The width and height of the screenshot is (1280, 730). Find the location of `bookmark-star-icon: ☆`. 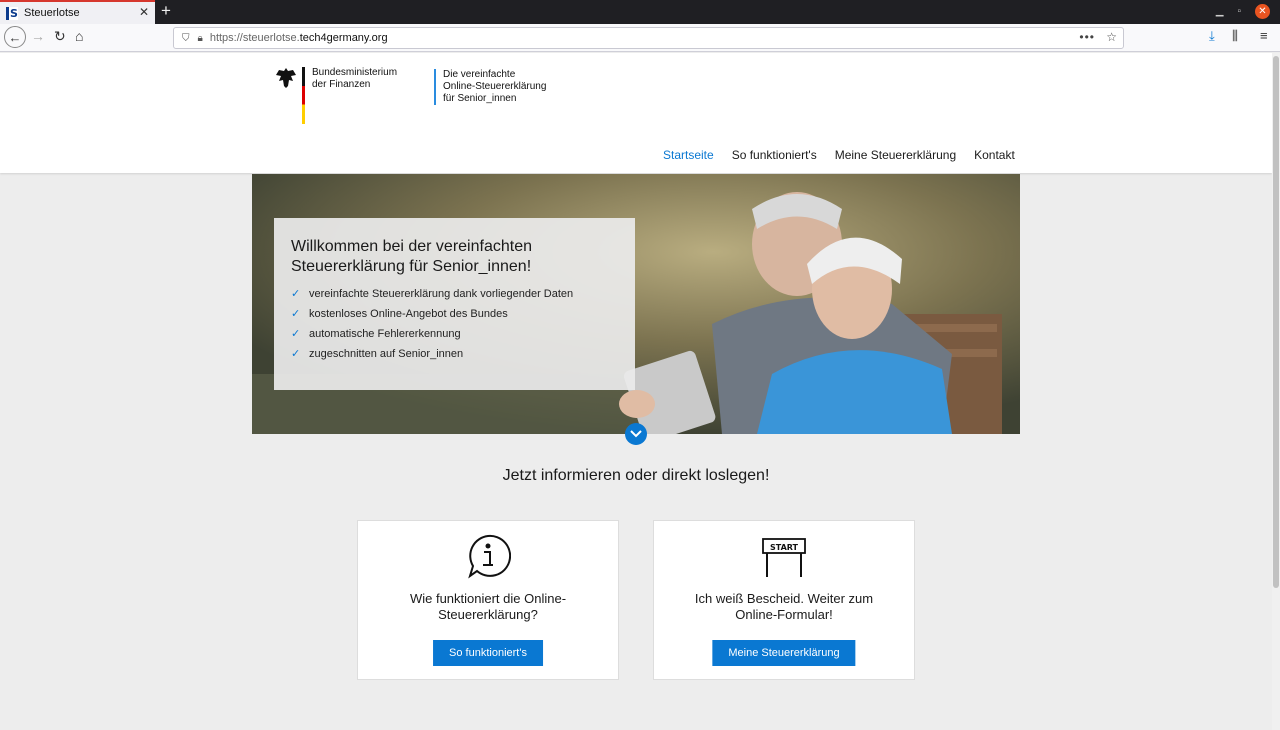

bookmark-star-icon: ☆ is located at coordinates (1111, 37).